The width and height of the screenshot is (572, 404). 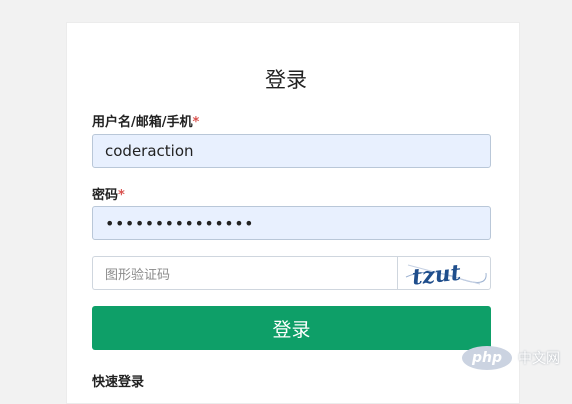 I want to click on captcha-graphic: tzut, so click(x=446, y=275).